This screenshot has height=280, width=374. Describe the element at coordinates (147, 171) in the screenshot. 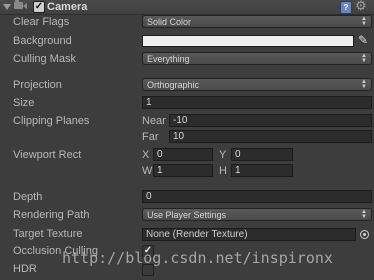

I see `viewport-w-label: W` at that location.